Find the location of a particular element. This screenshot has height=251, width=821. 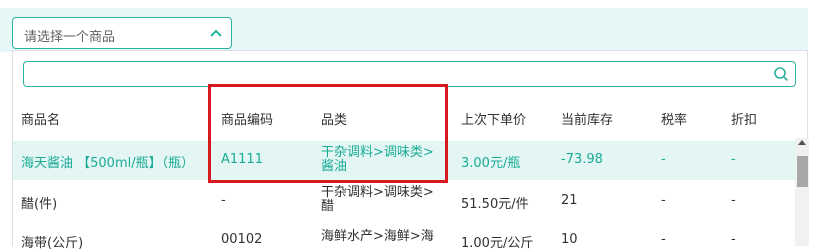

column-header-stock: 当前库存 is located at coordinates (587, 120).